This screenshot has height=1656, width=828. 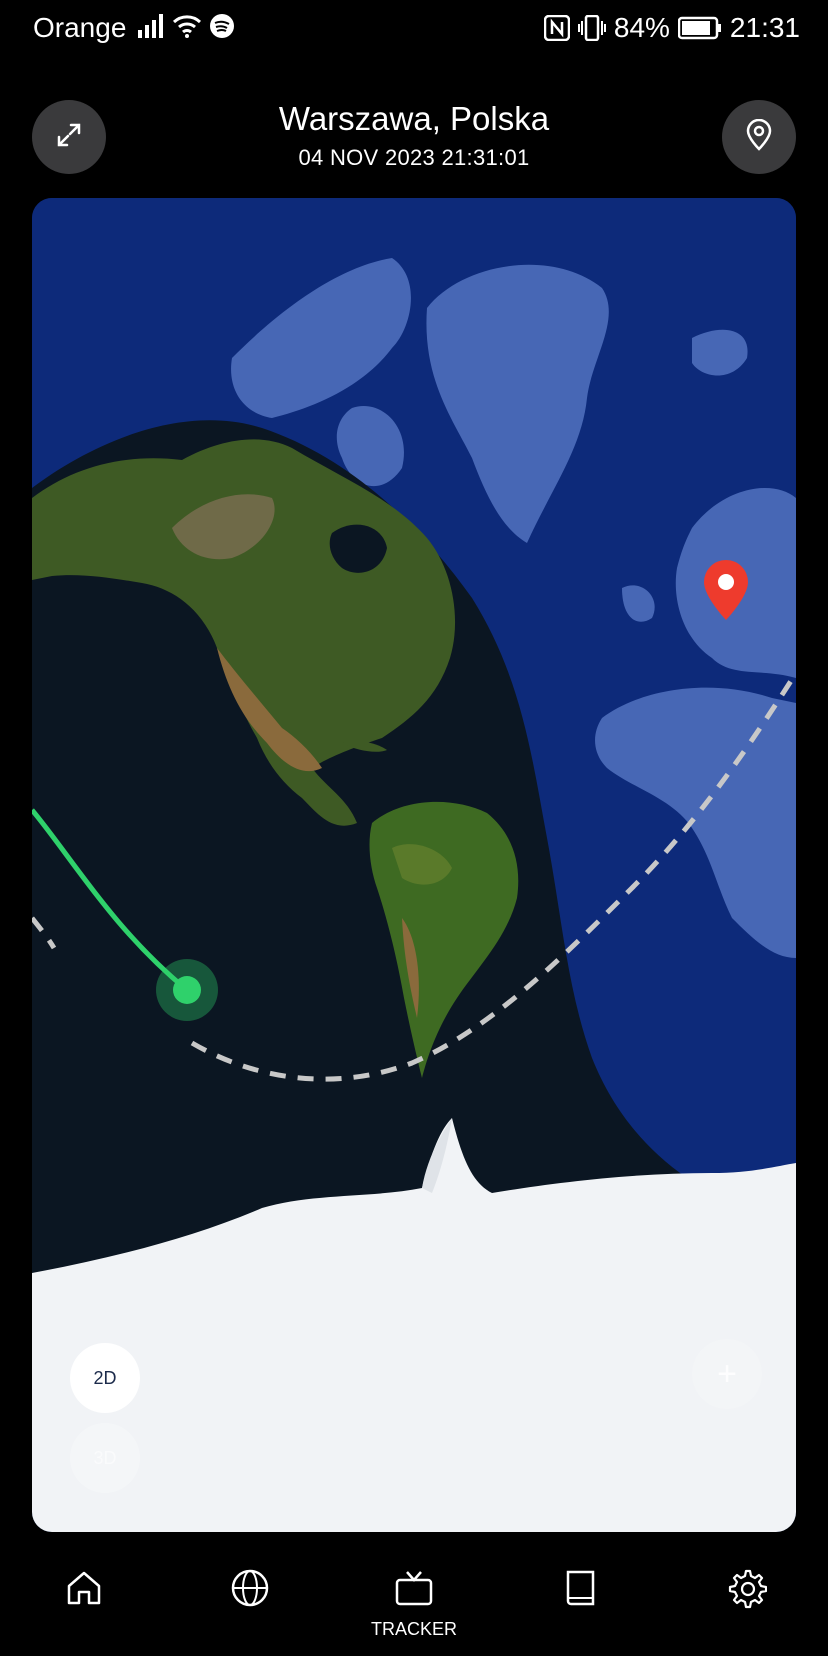 What do you see at coordinates (764, 27) in the screenshot?
I see `clock: 21:31` at bounding box center [764, 27].